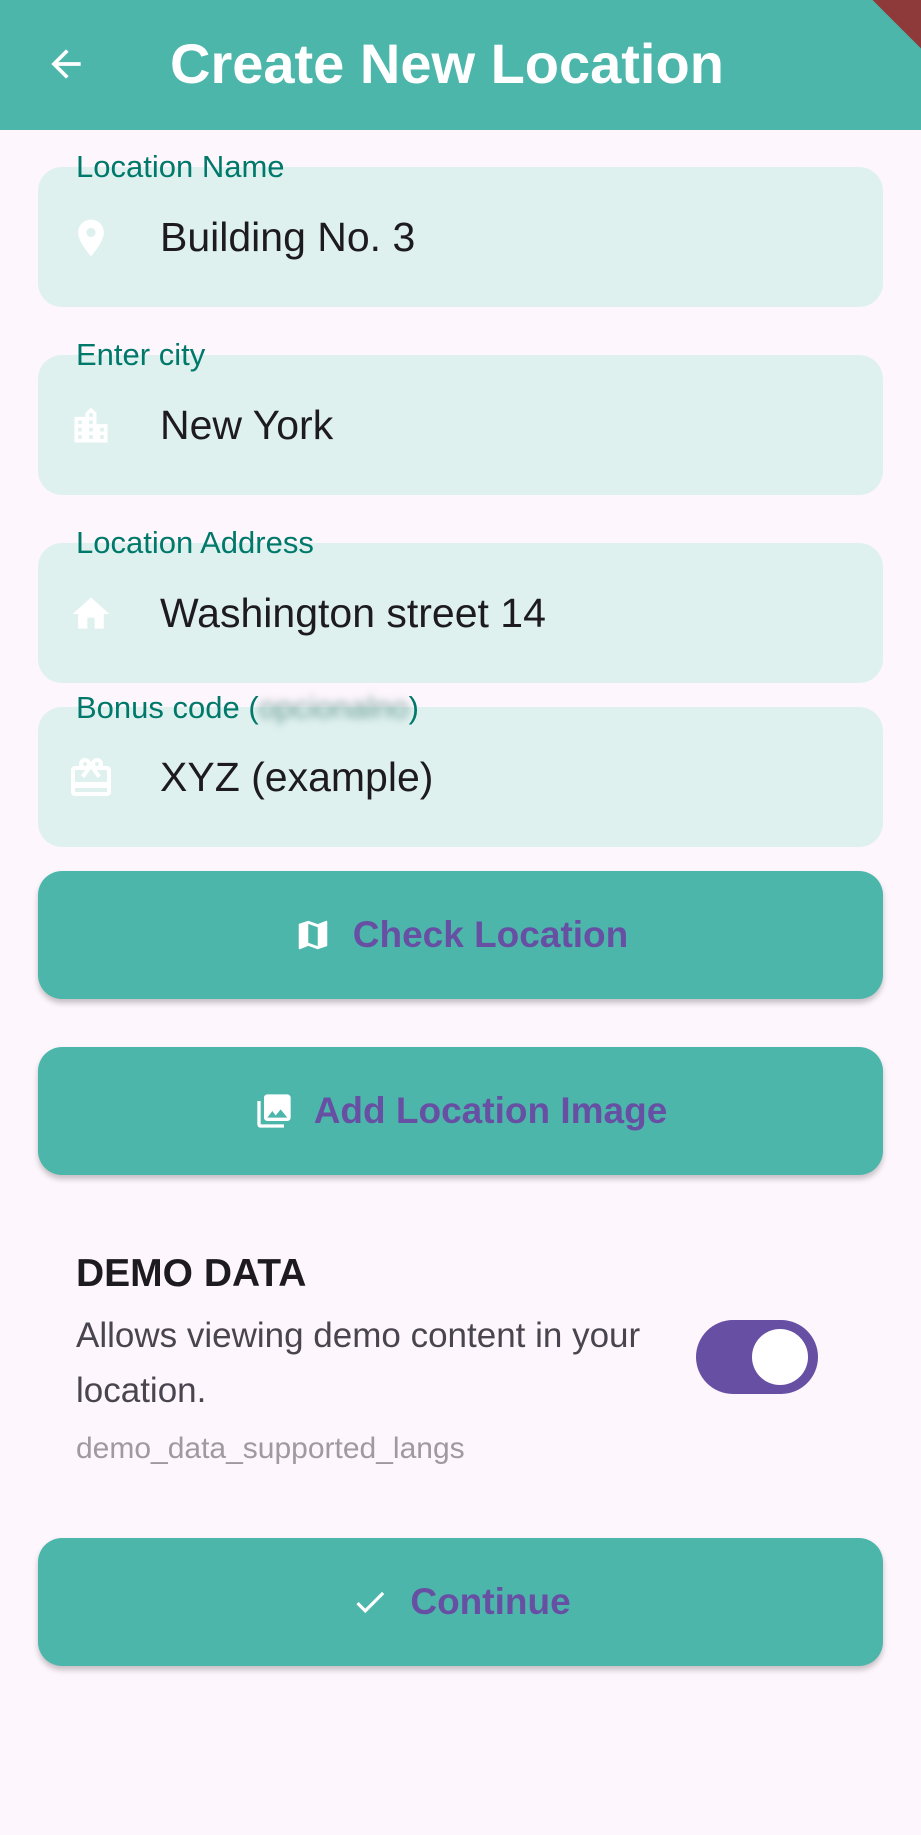 This screenshot has height=1835, width=921. I want to click on continue-label: Continue, so click(490, 1601).